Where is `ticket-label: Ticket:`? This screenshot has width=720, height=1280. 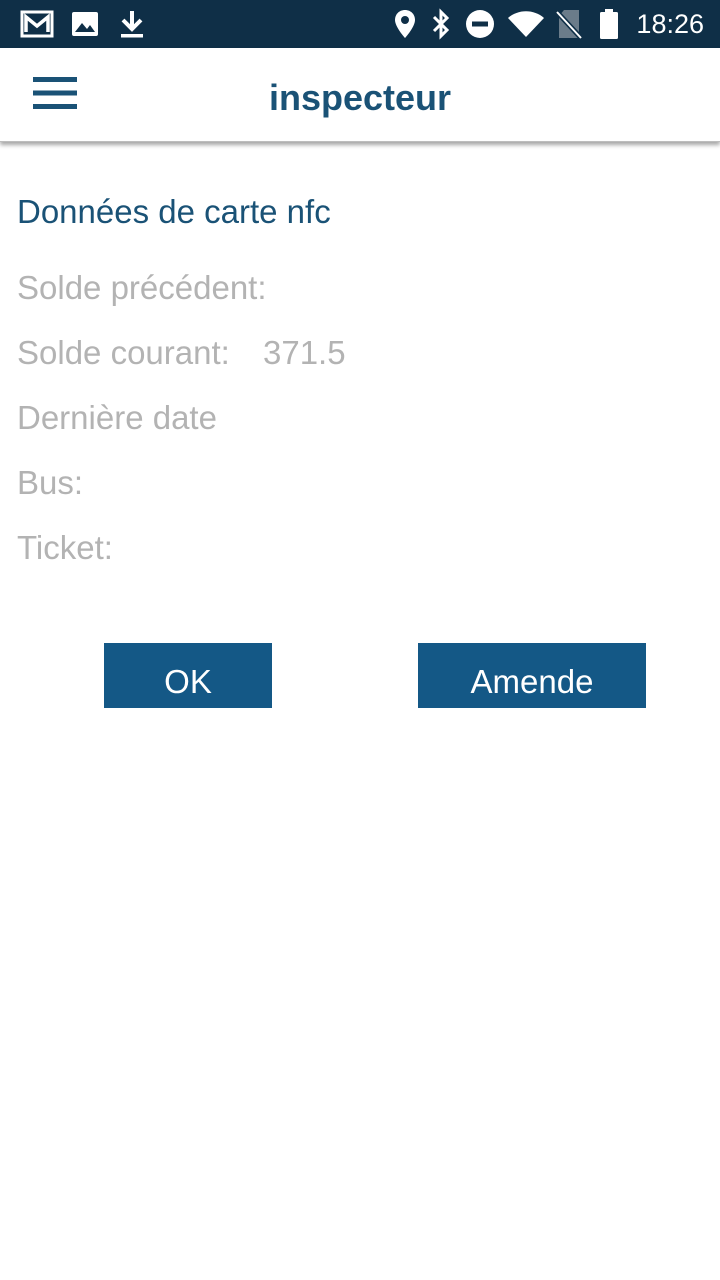
ticket-label: Ticket: is located at coordinates (65, 547).